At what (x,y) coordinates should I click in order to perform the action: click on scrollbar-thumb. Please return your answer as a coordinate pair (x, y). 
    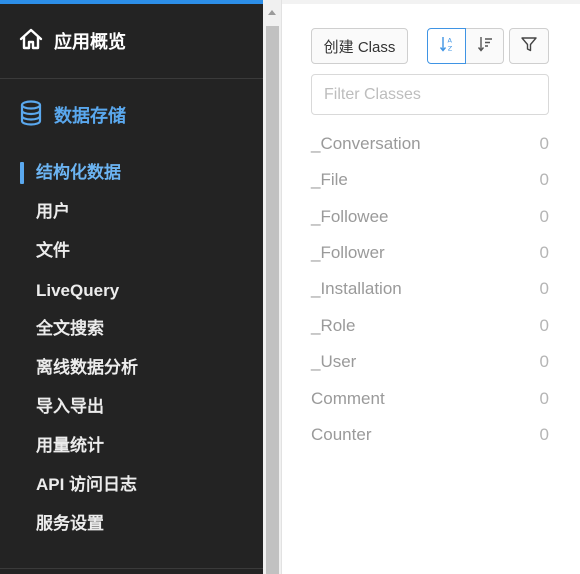
    Looking at the image, I should click on (272, 300).